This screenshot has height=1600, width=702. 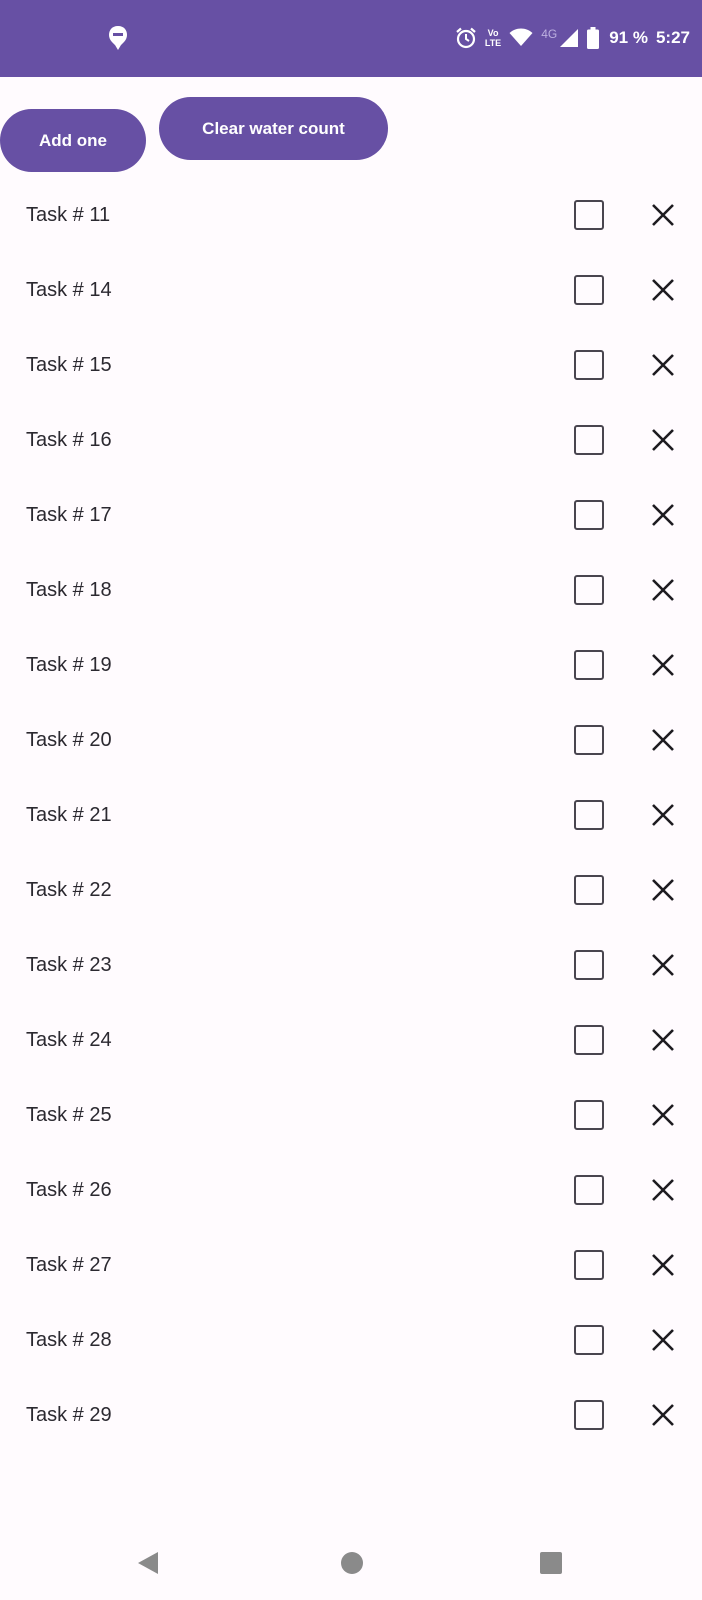 What do you see at coordinates (351, 1190) in the screenshot?
I see `task-row: Task # 26` at bounding box center [351, 1190].